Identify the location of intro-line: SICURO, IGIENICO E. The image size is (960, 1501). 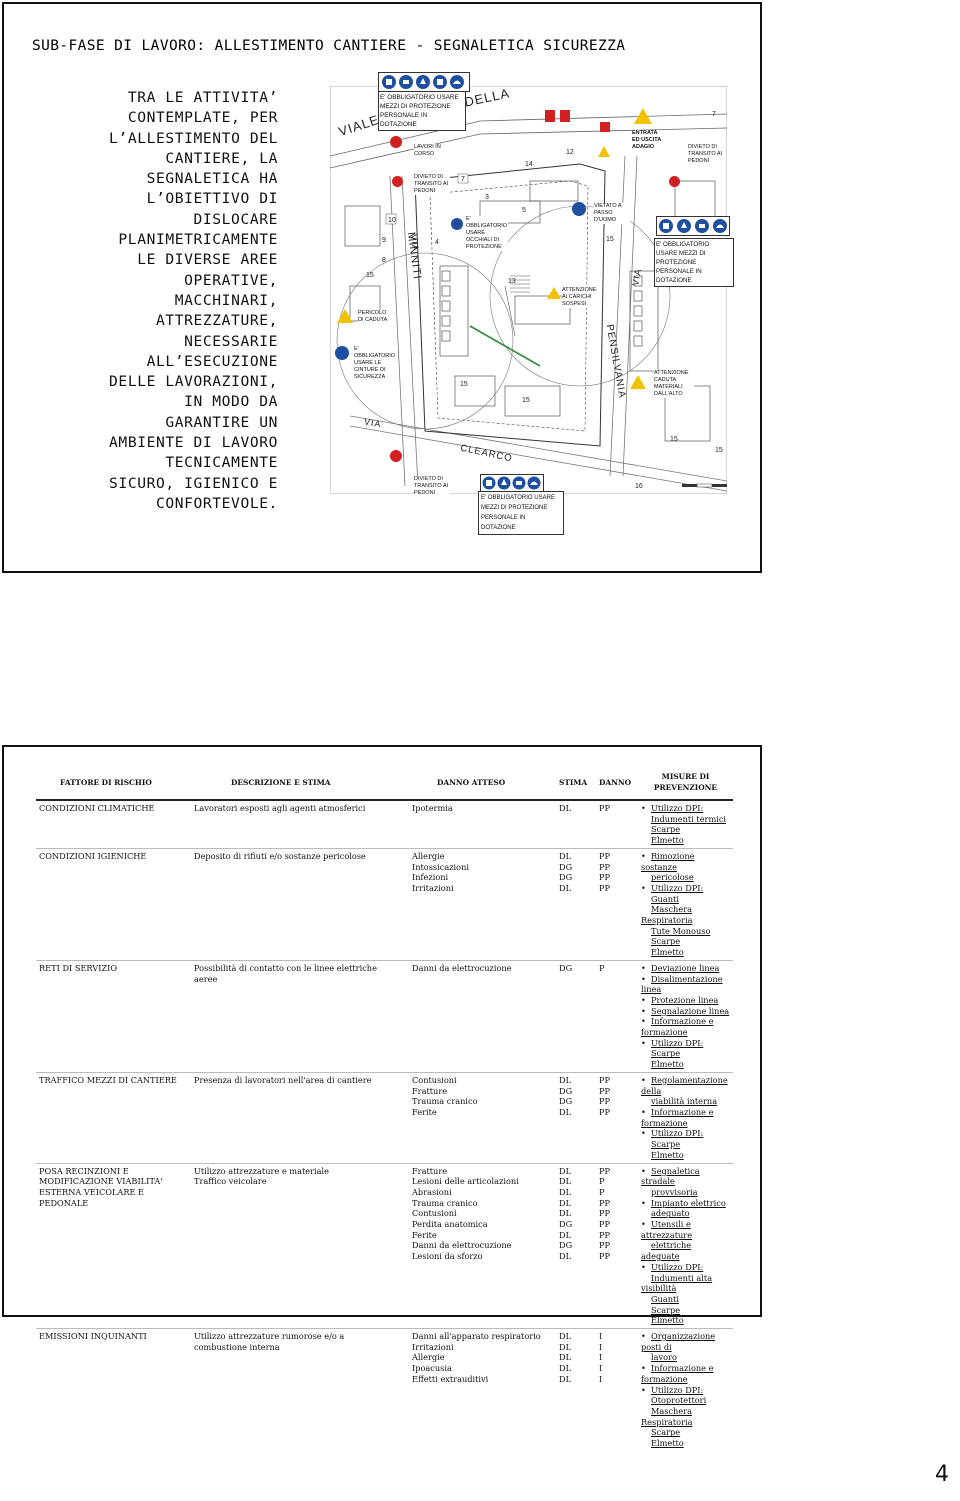
(193, 483).